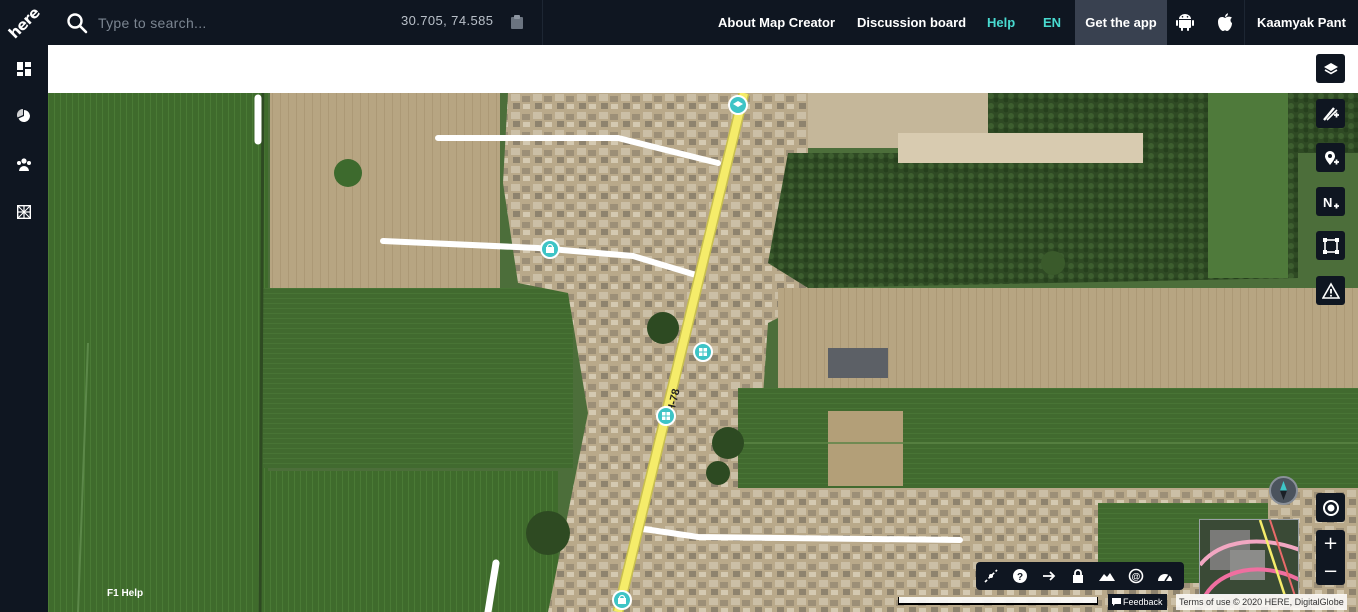  I want to click on bottom-toolbar: ? @, so click(1080, 576).